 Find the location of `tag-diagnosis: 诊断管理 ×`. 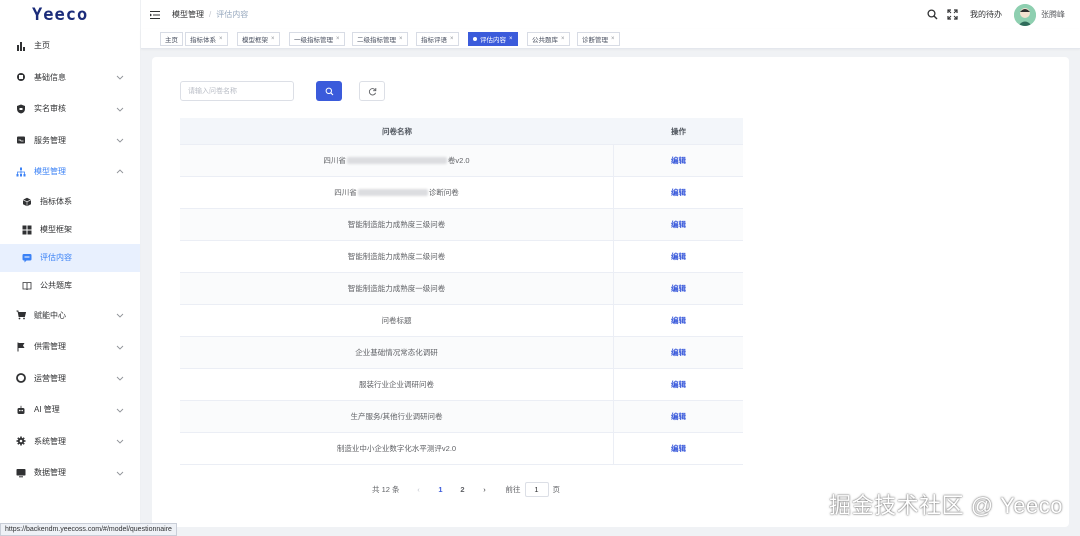

tag-diagnosis: 诊断管理 × is located at coordinates (598, 39).